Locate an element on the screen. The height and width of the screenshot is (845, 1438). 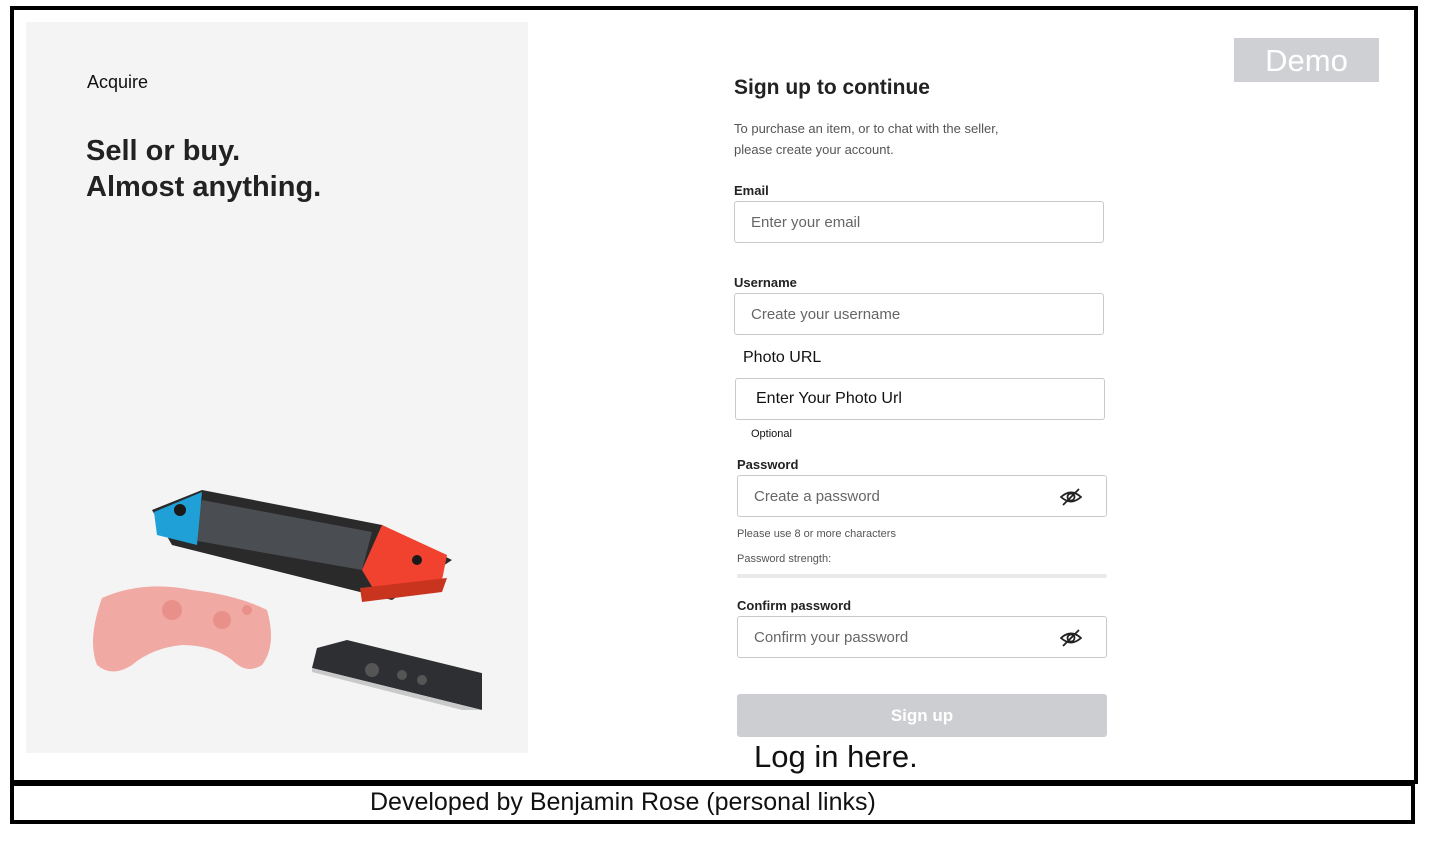
password-placeholder: Create a password is located at coordinates (817, 496).